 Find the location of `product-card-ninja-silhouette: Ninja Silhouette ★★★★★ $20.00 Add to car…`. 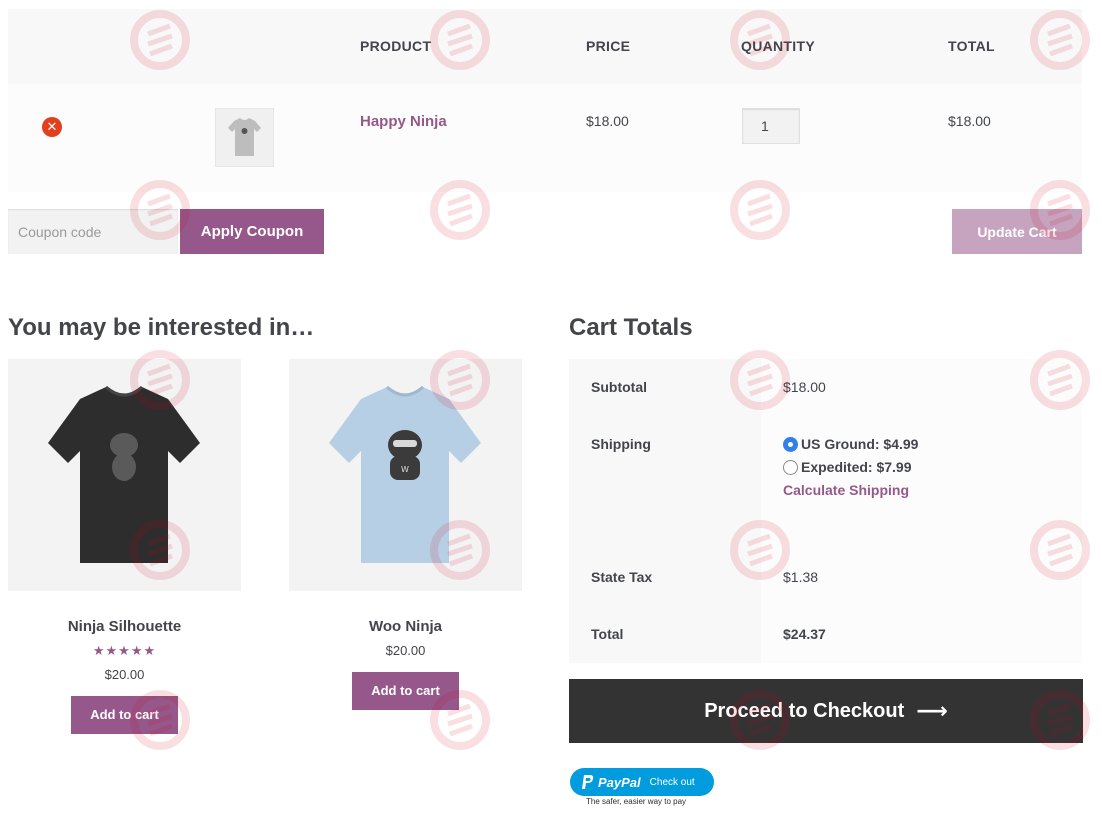

product-card-ninja-silhouette: Ninja Silhouette ★★★★★ $20.00 Add to car… is located at coordinates (124, 546).